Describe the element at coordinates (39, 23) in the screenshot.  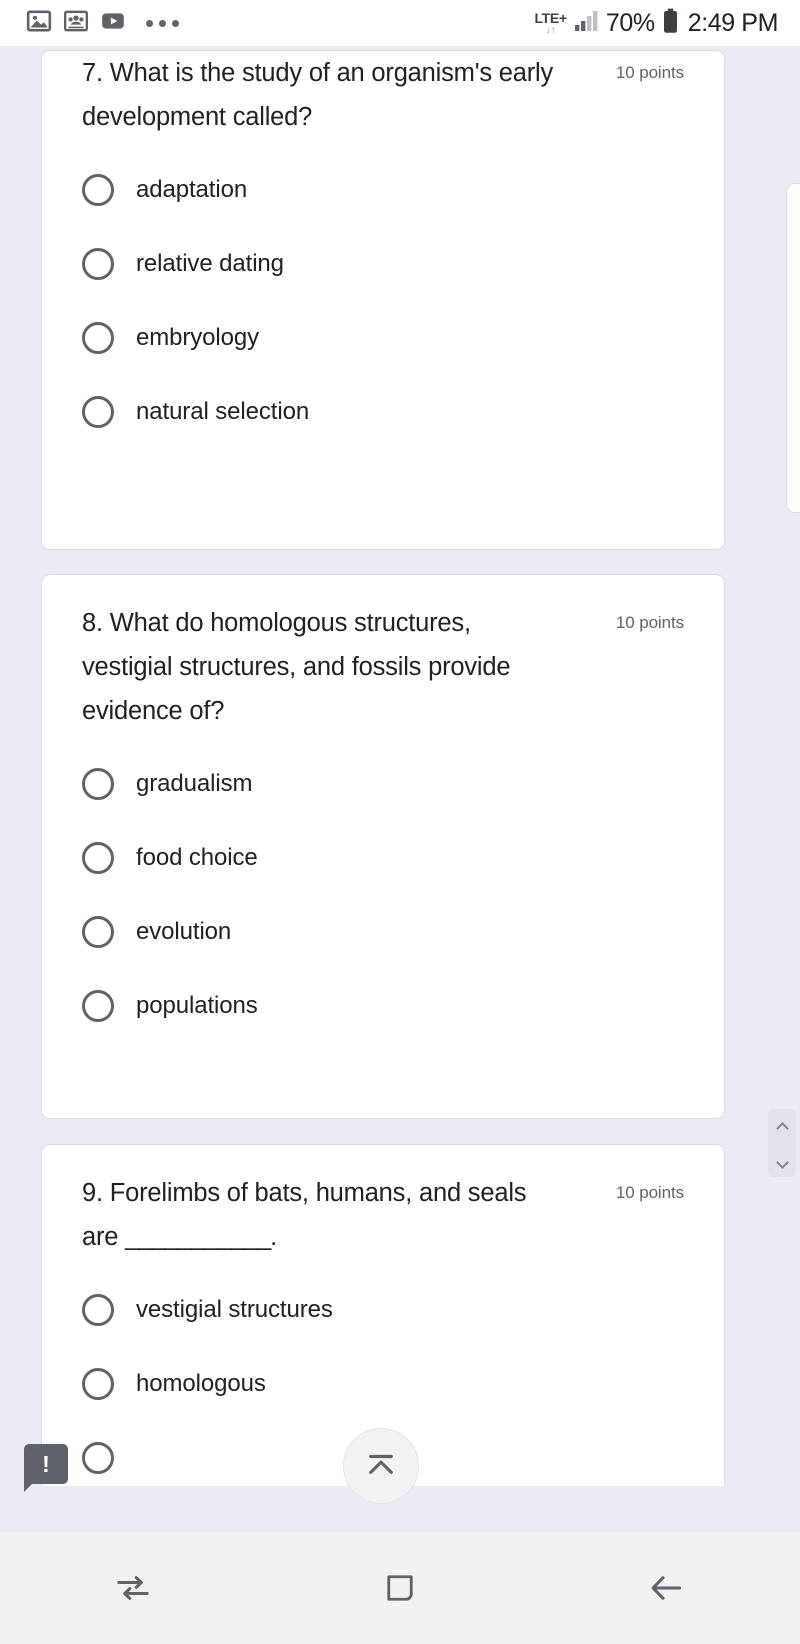
I see `image-icon` at that location.